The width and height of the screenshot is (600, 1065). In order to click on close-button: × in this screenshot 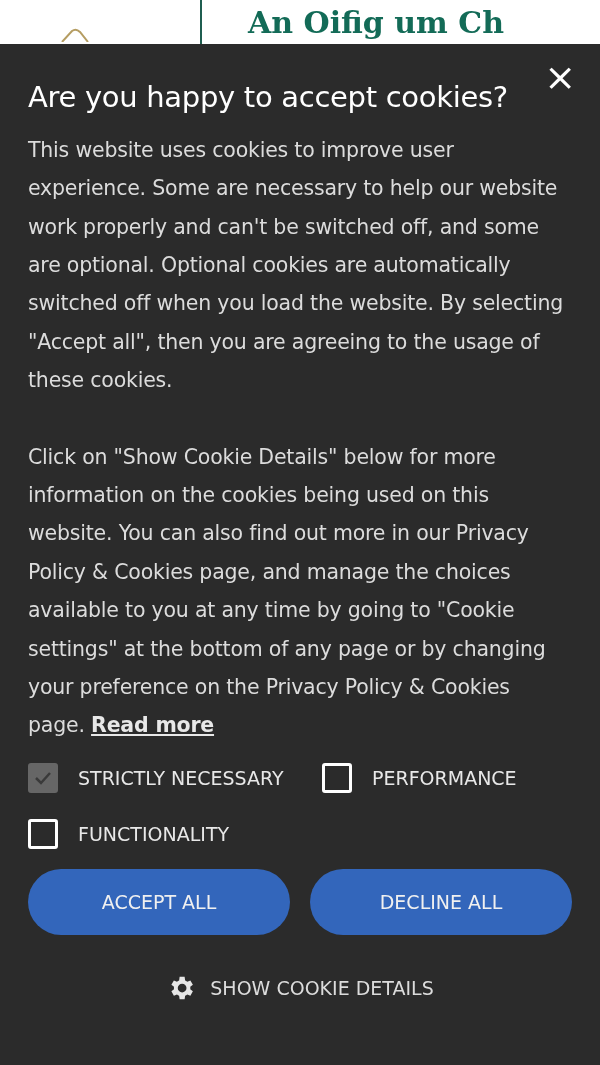, I will do `click(560, 77)`.